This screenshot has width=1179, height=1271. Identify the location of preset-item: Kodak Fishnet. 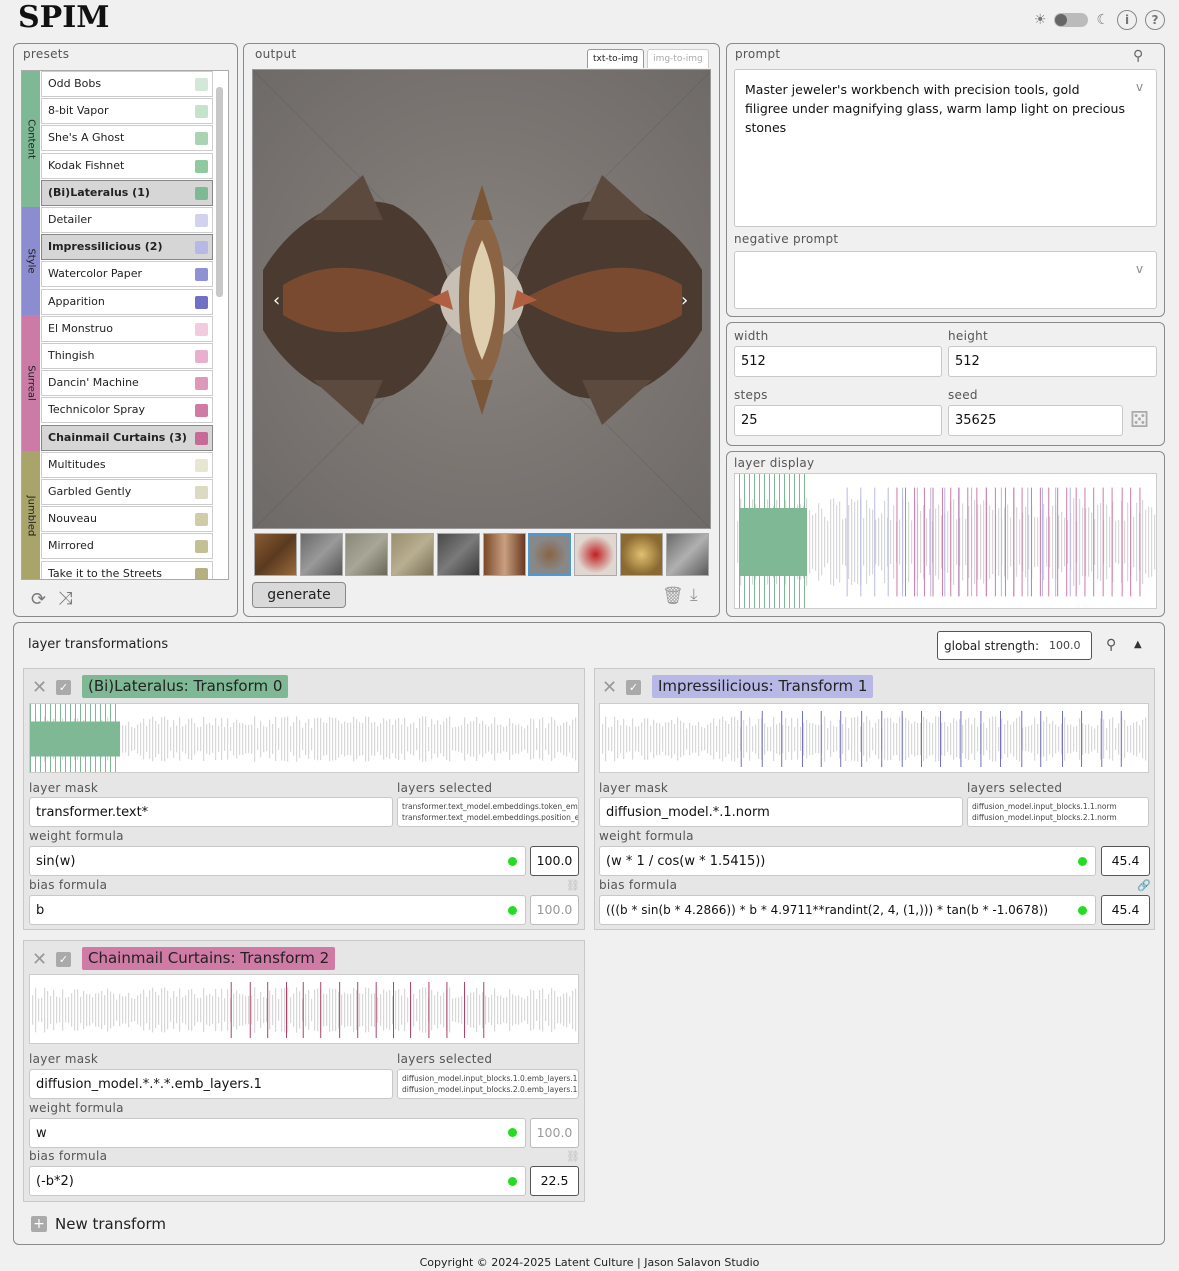
(127, 165).